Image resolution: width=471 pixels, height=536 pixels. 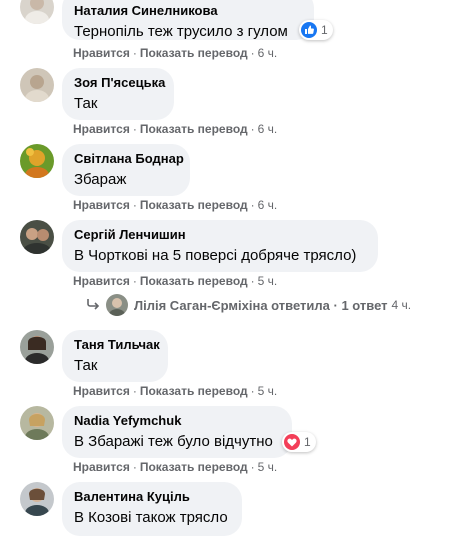 I want to click on comment-text: В Збаражі теж було відчутно, so click(x=173, y=441).